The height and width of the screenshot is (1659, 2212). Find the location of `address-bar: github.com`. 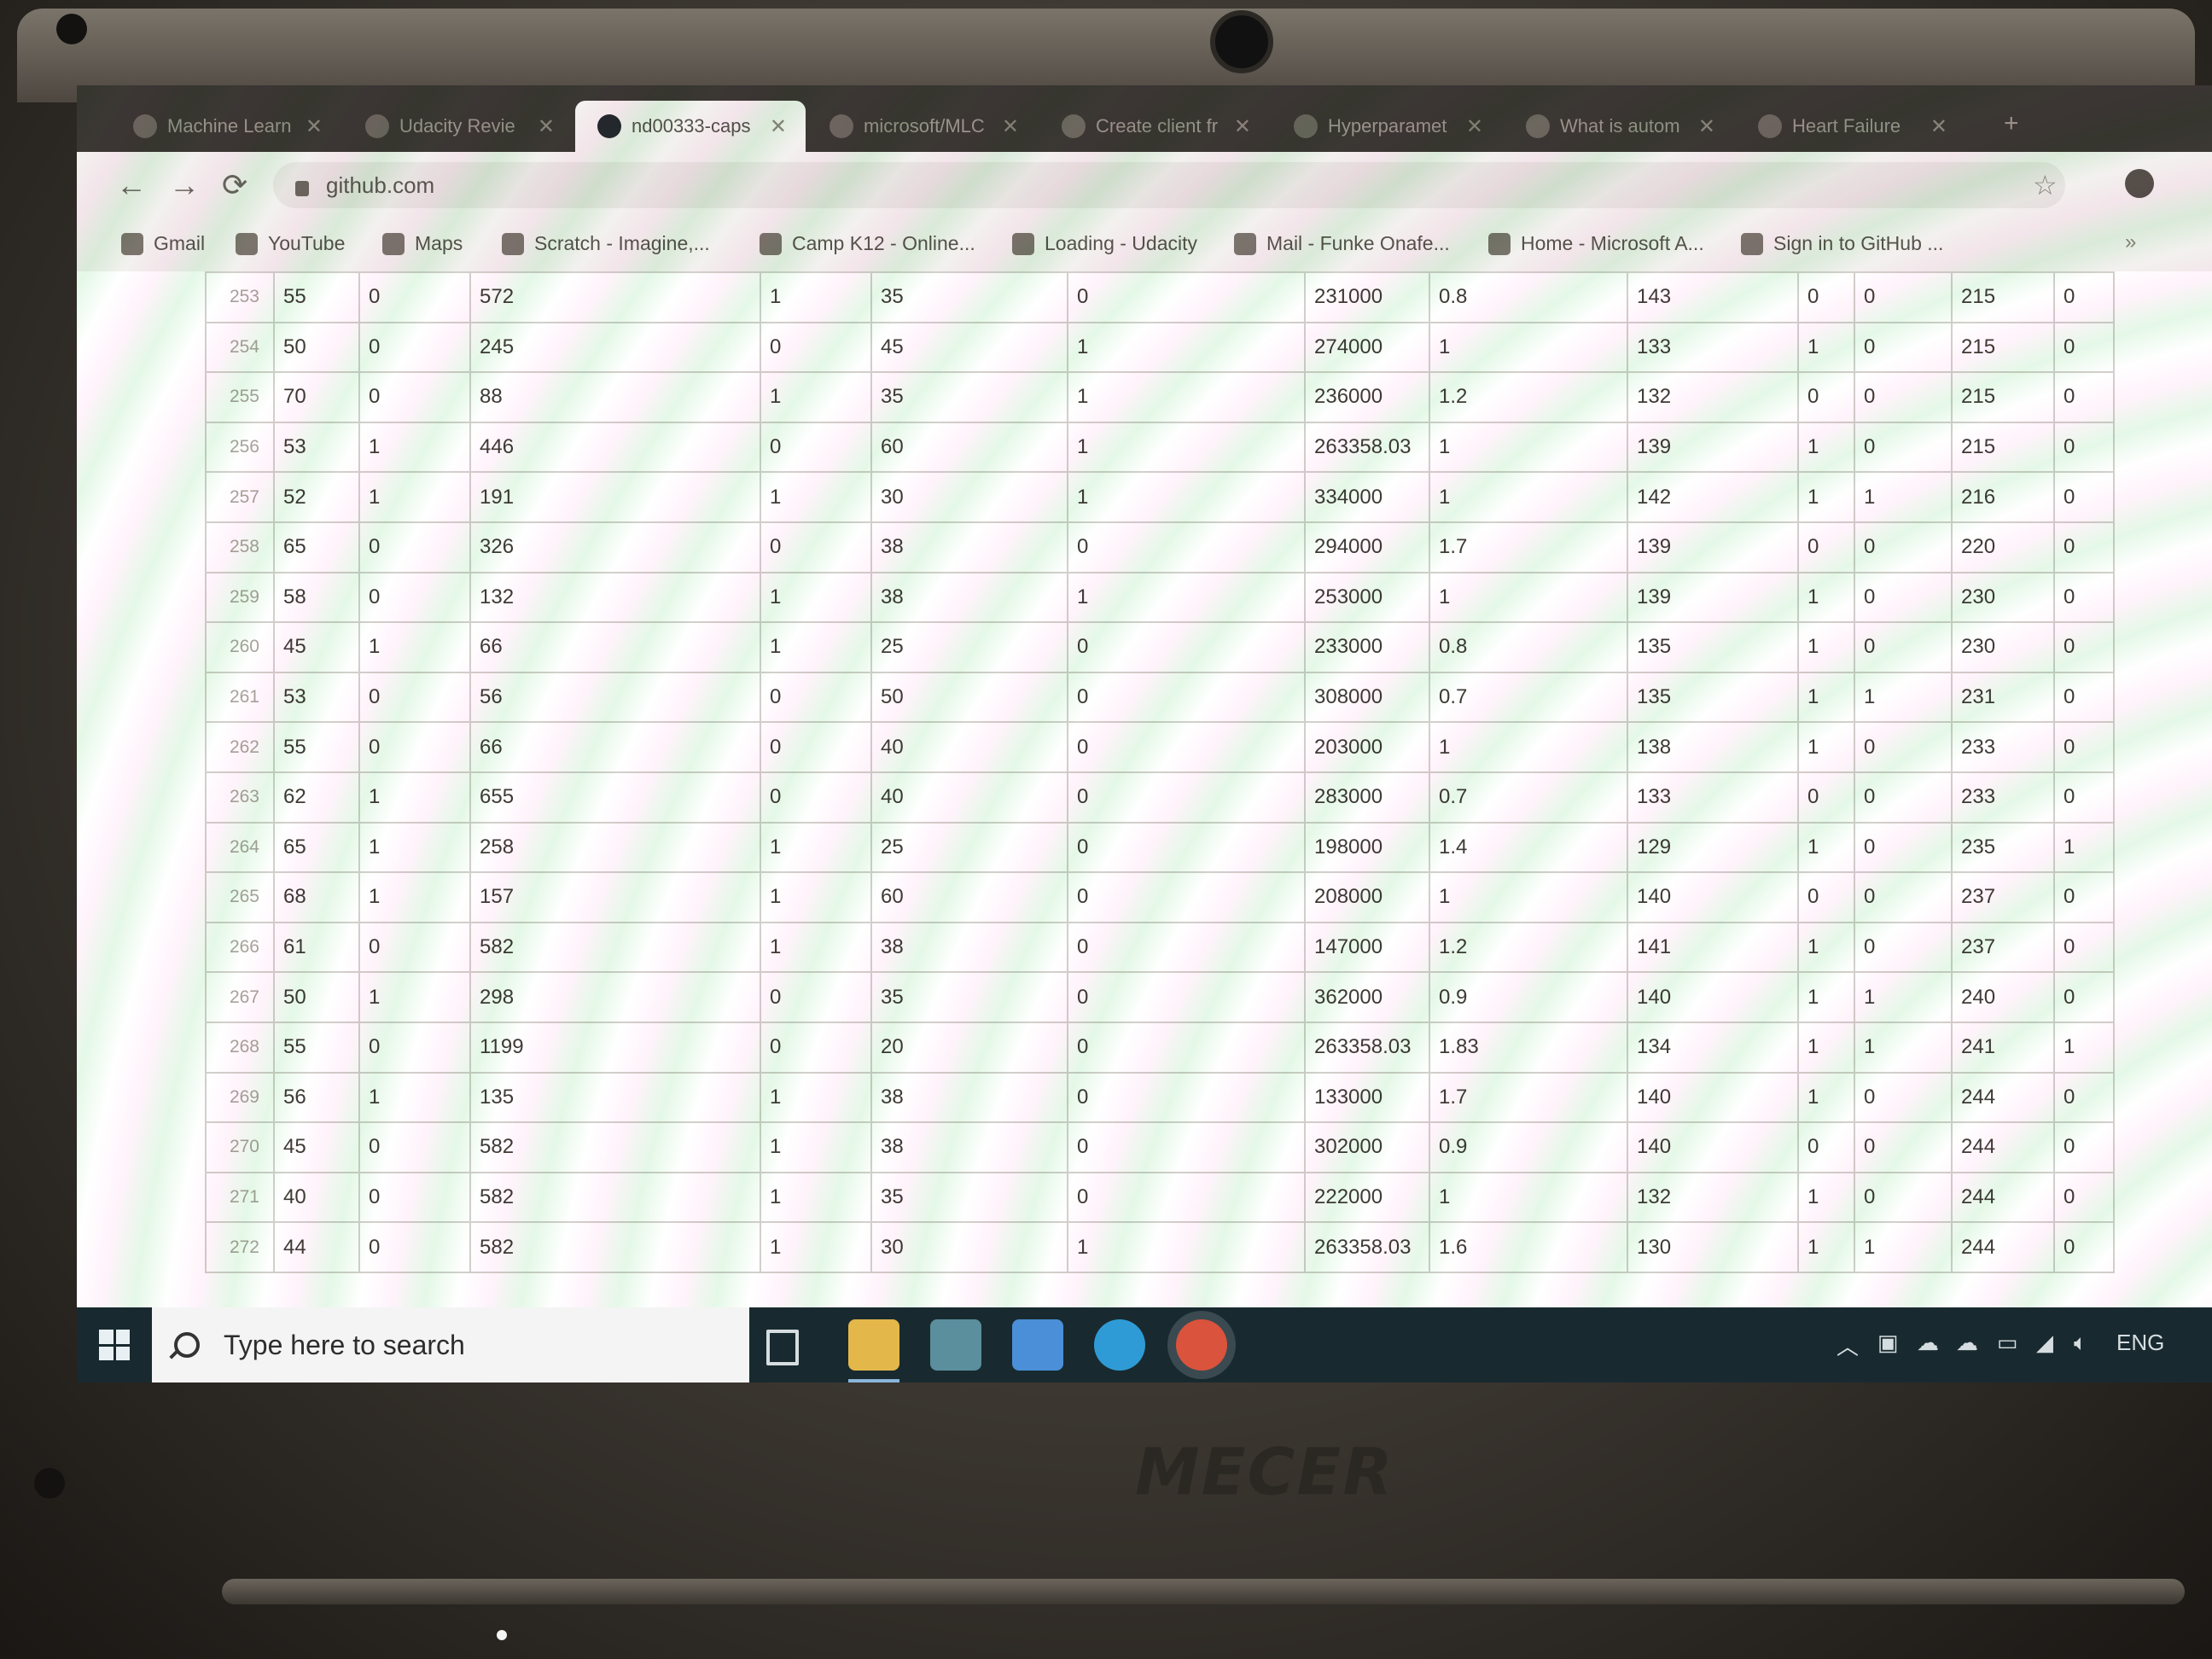

address-bar: github.com is located at coordinates (1169, 185).